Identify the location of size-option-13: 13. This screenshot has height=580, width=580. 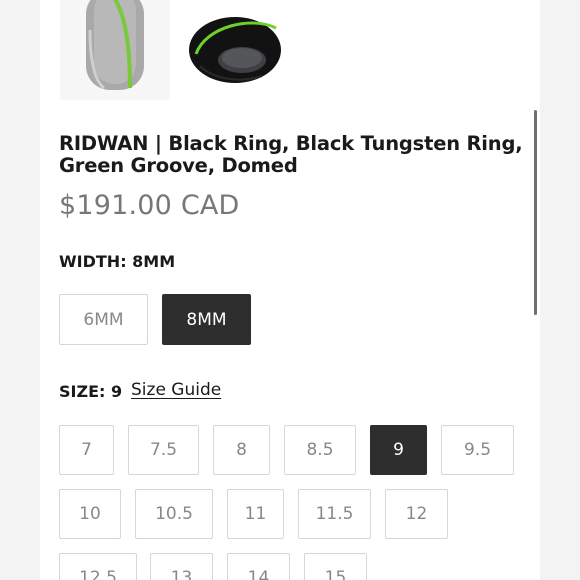
(181, 566).